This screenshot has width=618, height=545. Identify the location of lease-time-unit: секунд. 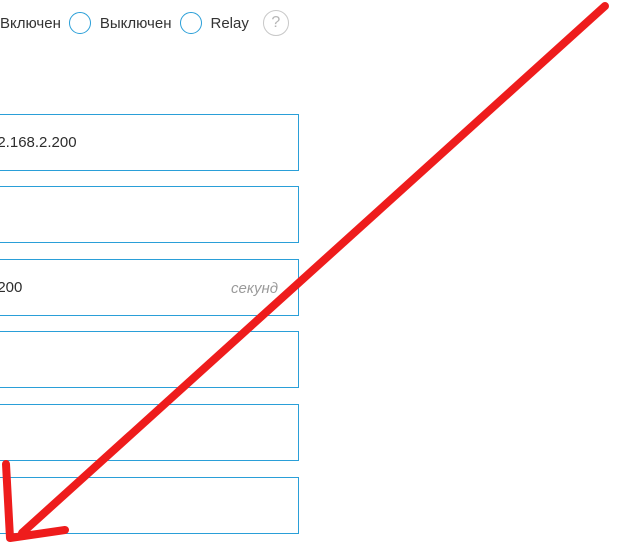
(254, 288).